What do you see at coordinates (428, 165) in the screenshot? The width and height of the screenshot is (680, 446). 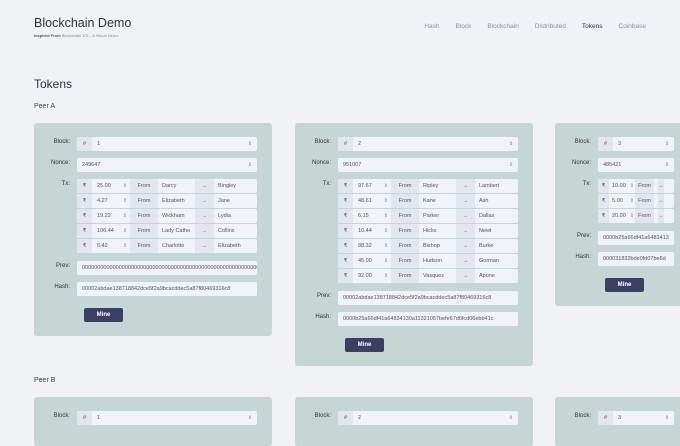 I see `nonce-input: 951007 ⇕` at bounding box center [428, 165].